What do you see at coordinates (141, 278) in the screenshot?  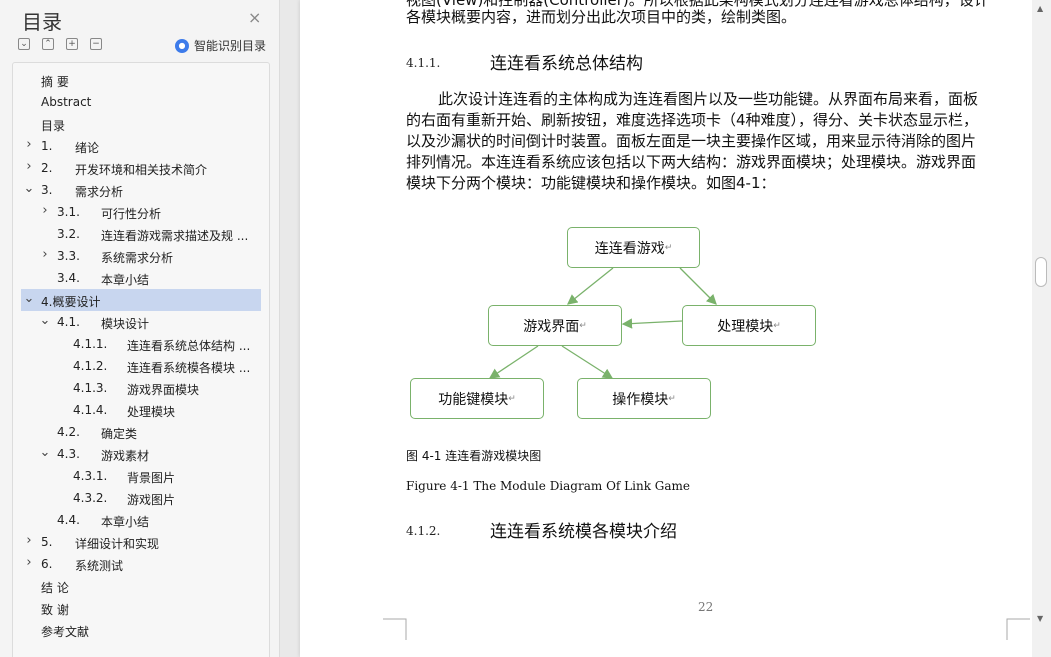 I see `toc-item: 3.4. 本章小结` at bounding box center [141, 278].